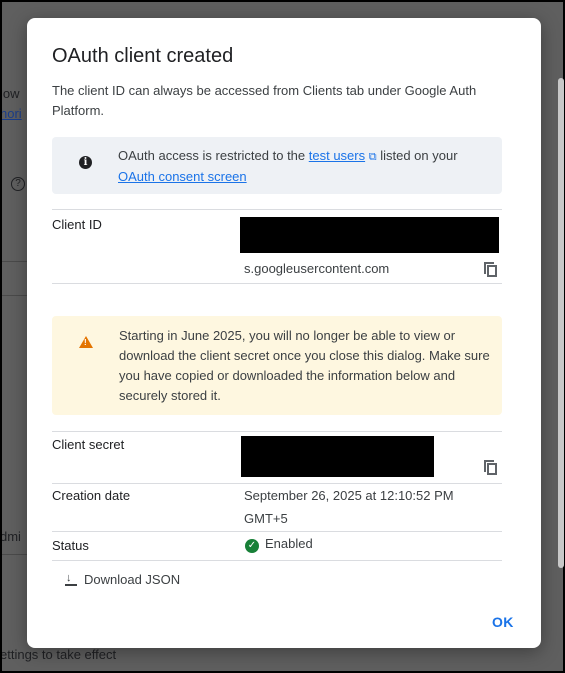 Image resolution: width=565 pixels, height=673 pixels. What do you see at coordinates (18, 184) in the screenshot?
I see `bg-help-icon: ?` at bounding box center [18, 184].